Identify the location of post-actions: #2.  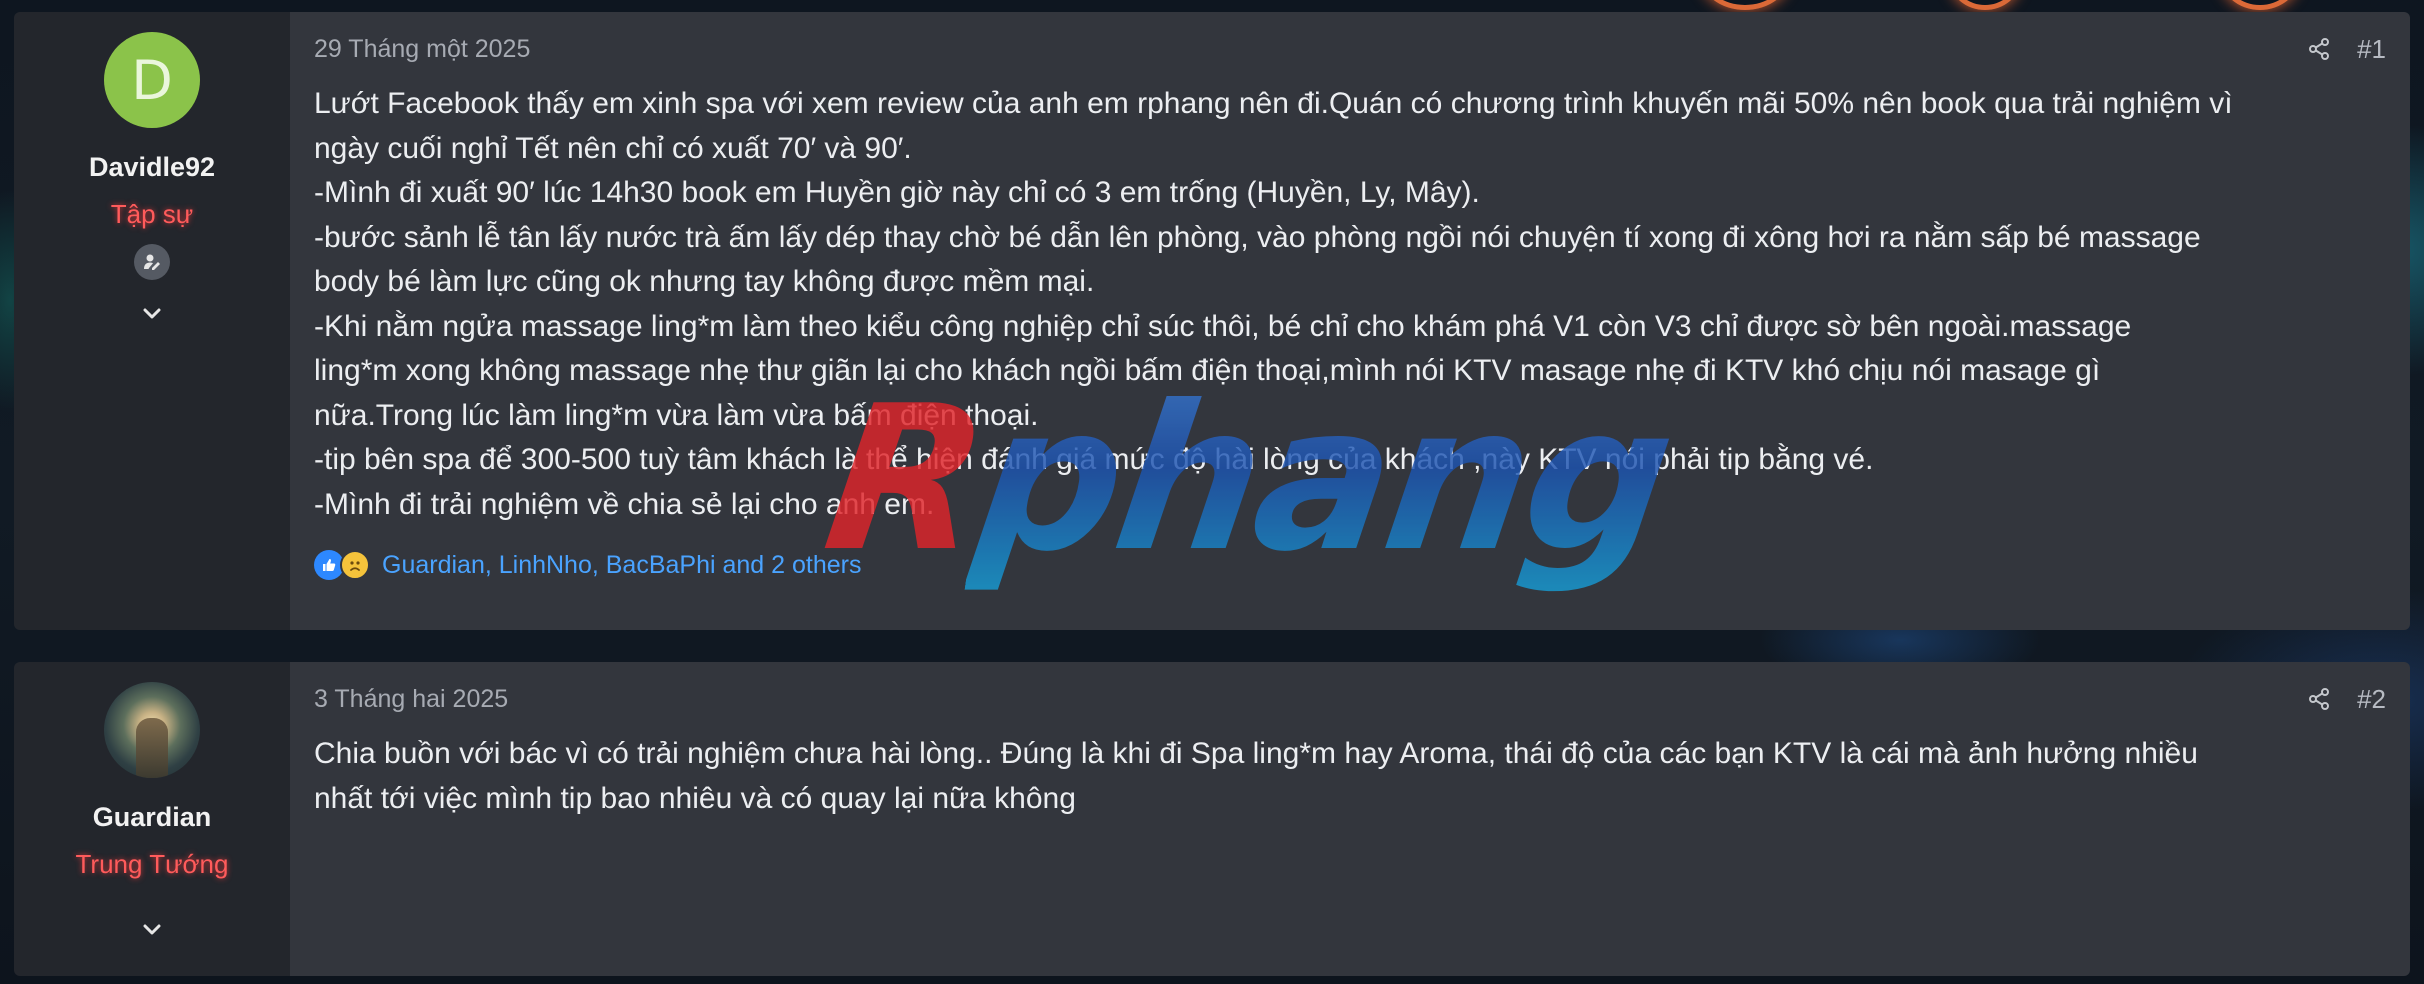
(2346, 699).